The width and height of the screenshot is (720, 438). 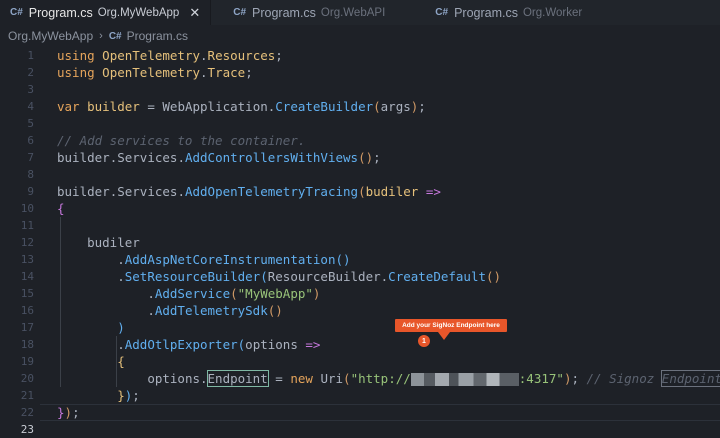 What do you see at coordinates (50, 412) in the screenshot?
I see `code-line: 22});` at bounding box center [50, 412].